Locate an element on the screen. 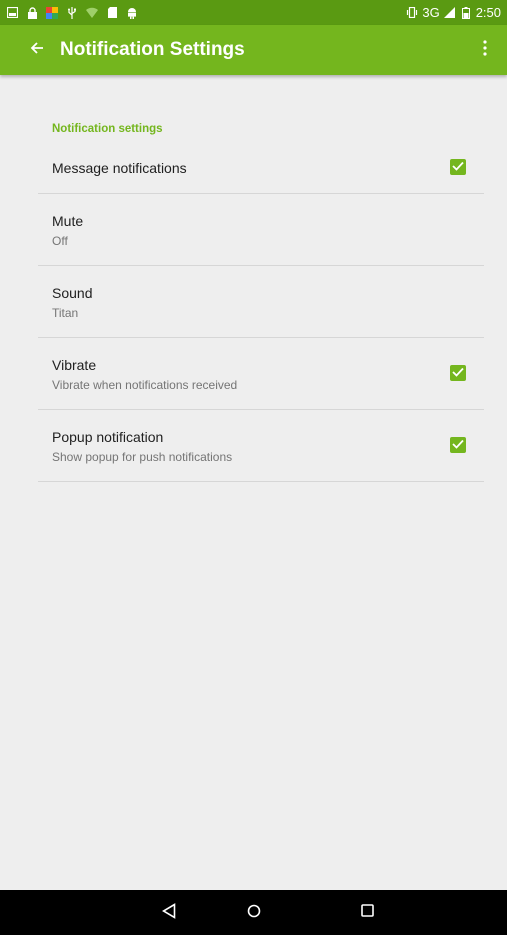 The width and height of the screenshot is (507, 935). back-triangle-icon is located at coordinates (168, 913).